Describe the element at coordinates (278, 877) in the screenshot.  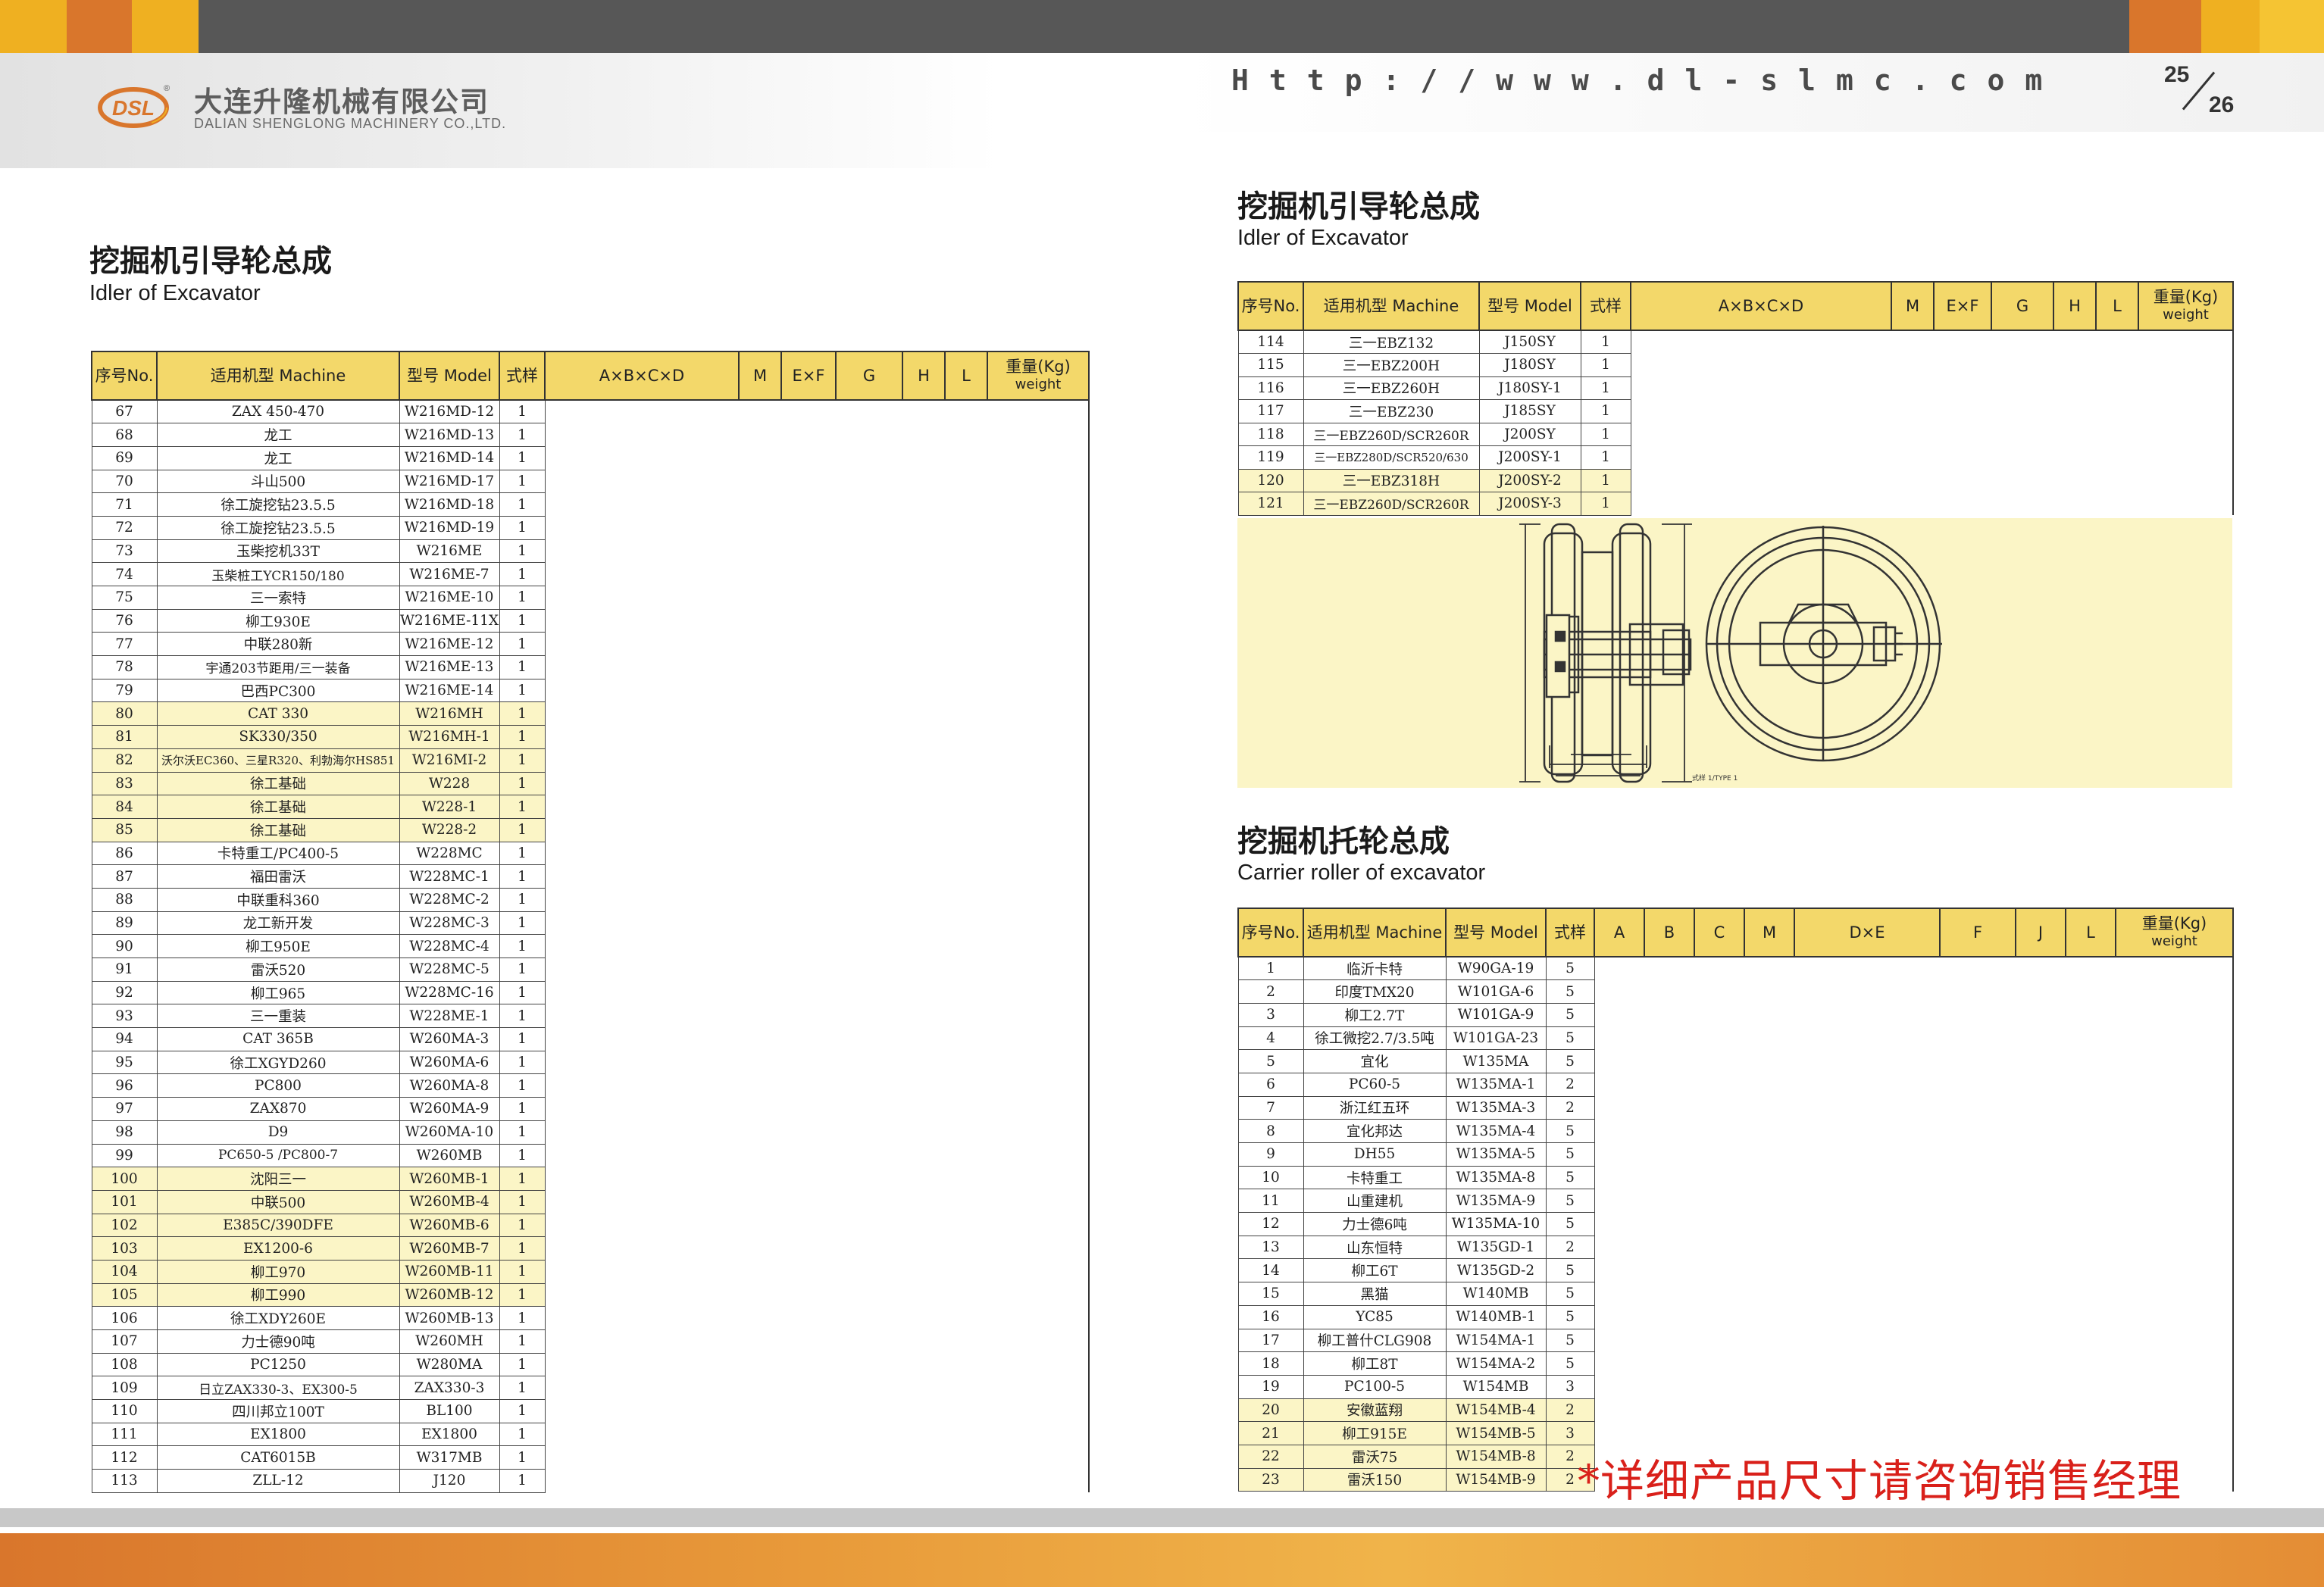
I see `machine-name: 福田雷沃` at that location.